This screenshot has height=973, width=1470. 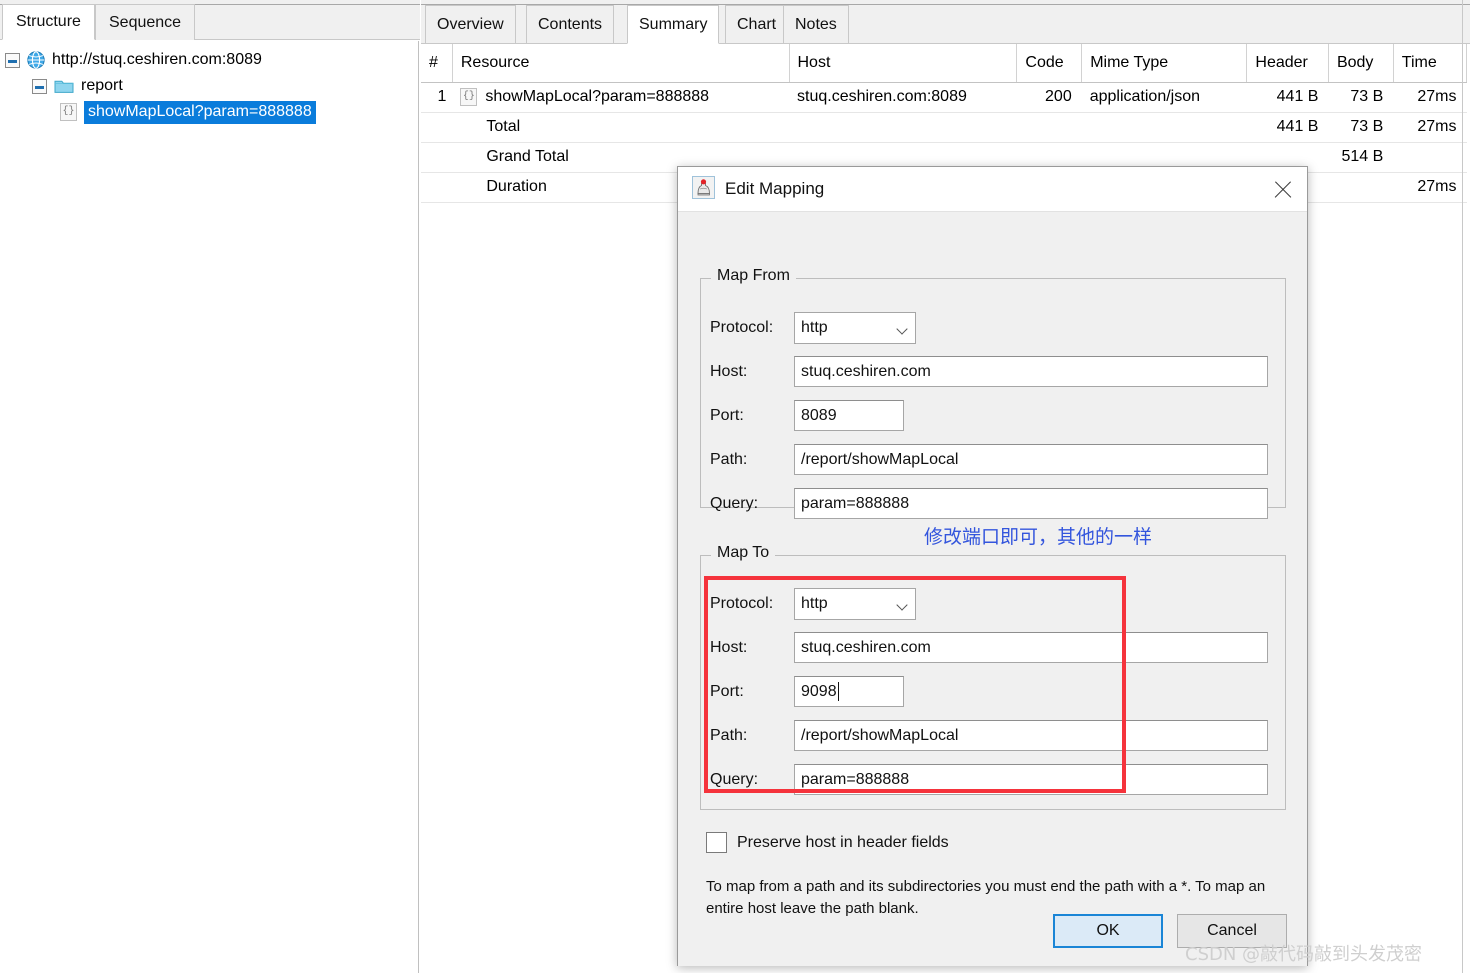 What do you see at coordinates (36, 60) in the screenshot?
I see `globe-icon` at bounding box center [36, 60].